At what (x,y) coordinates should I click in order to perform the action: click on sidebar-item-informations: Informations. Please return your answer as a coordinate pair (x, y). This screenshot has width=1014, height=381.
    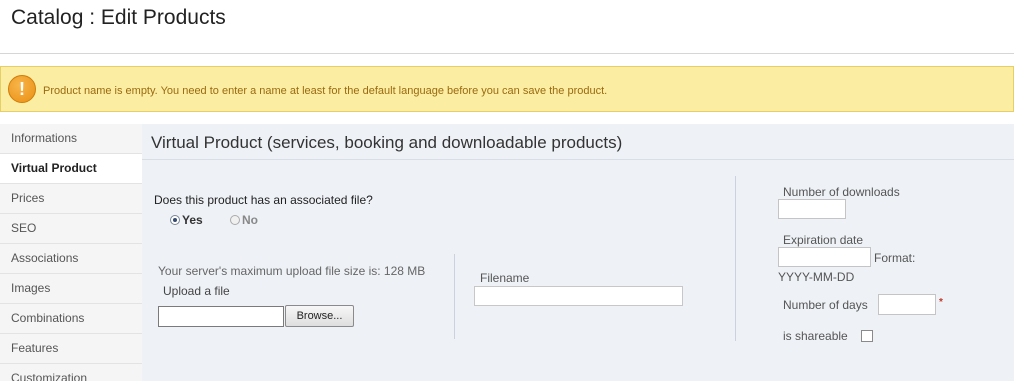
    Looking at the image, I should click on (71, 139).